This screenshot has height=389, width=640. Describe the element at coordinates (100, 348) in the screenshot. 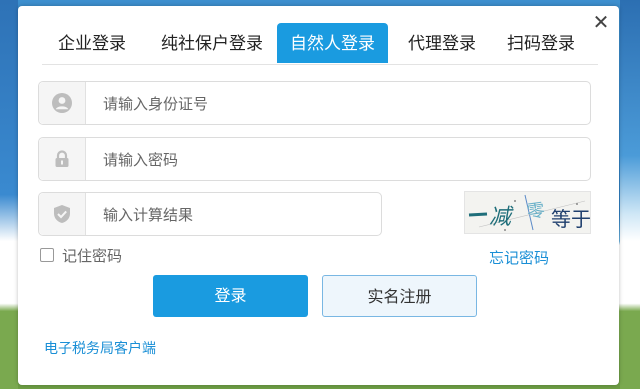

I see `client-download-link: 电子税务局客户端` at that location.